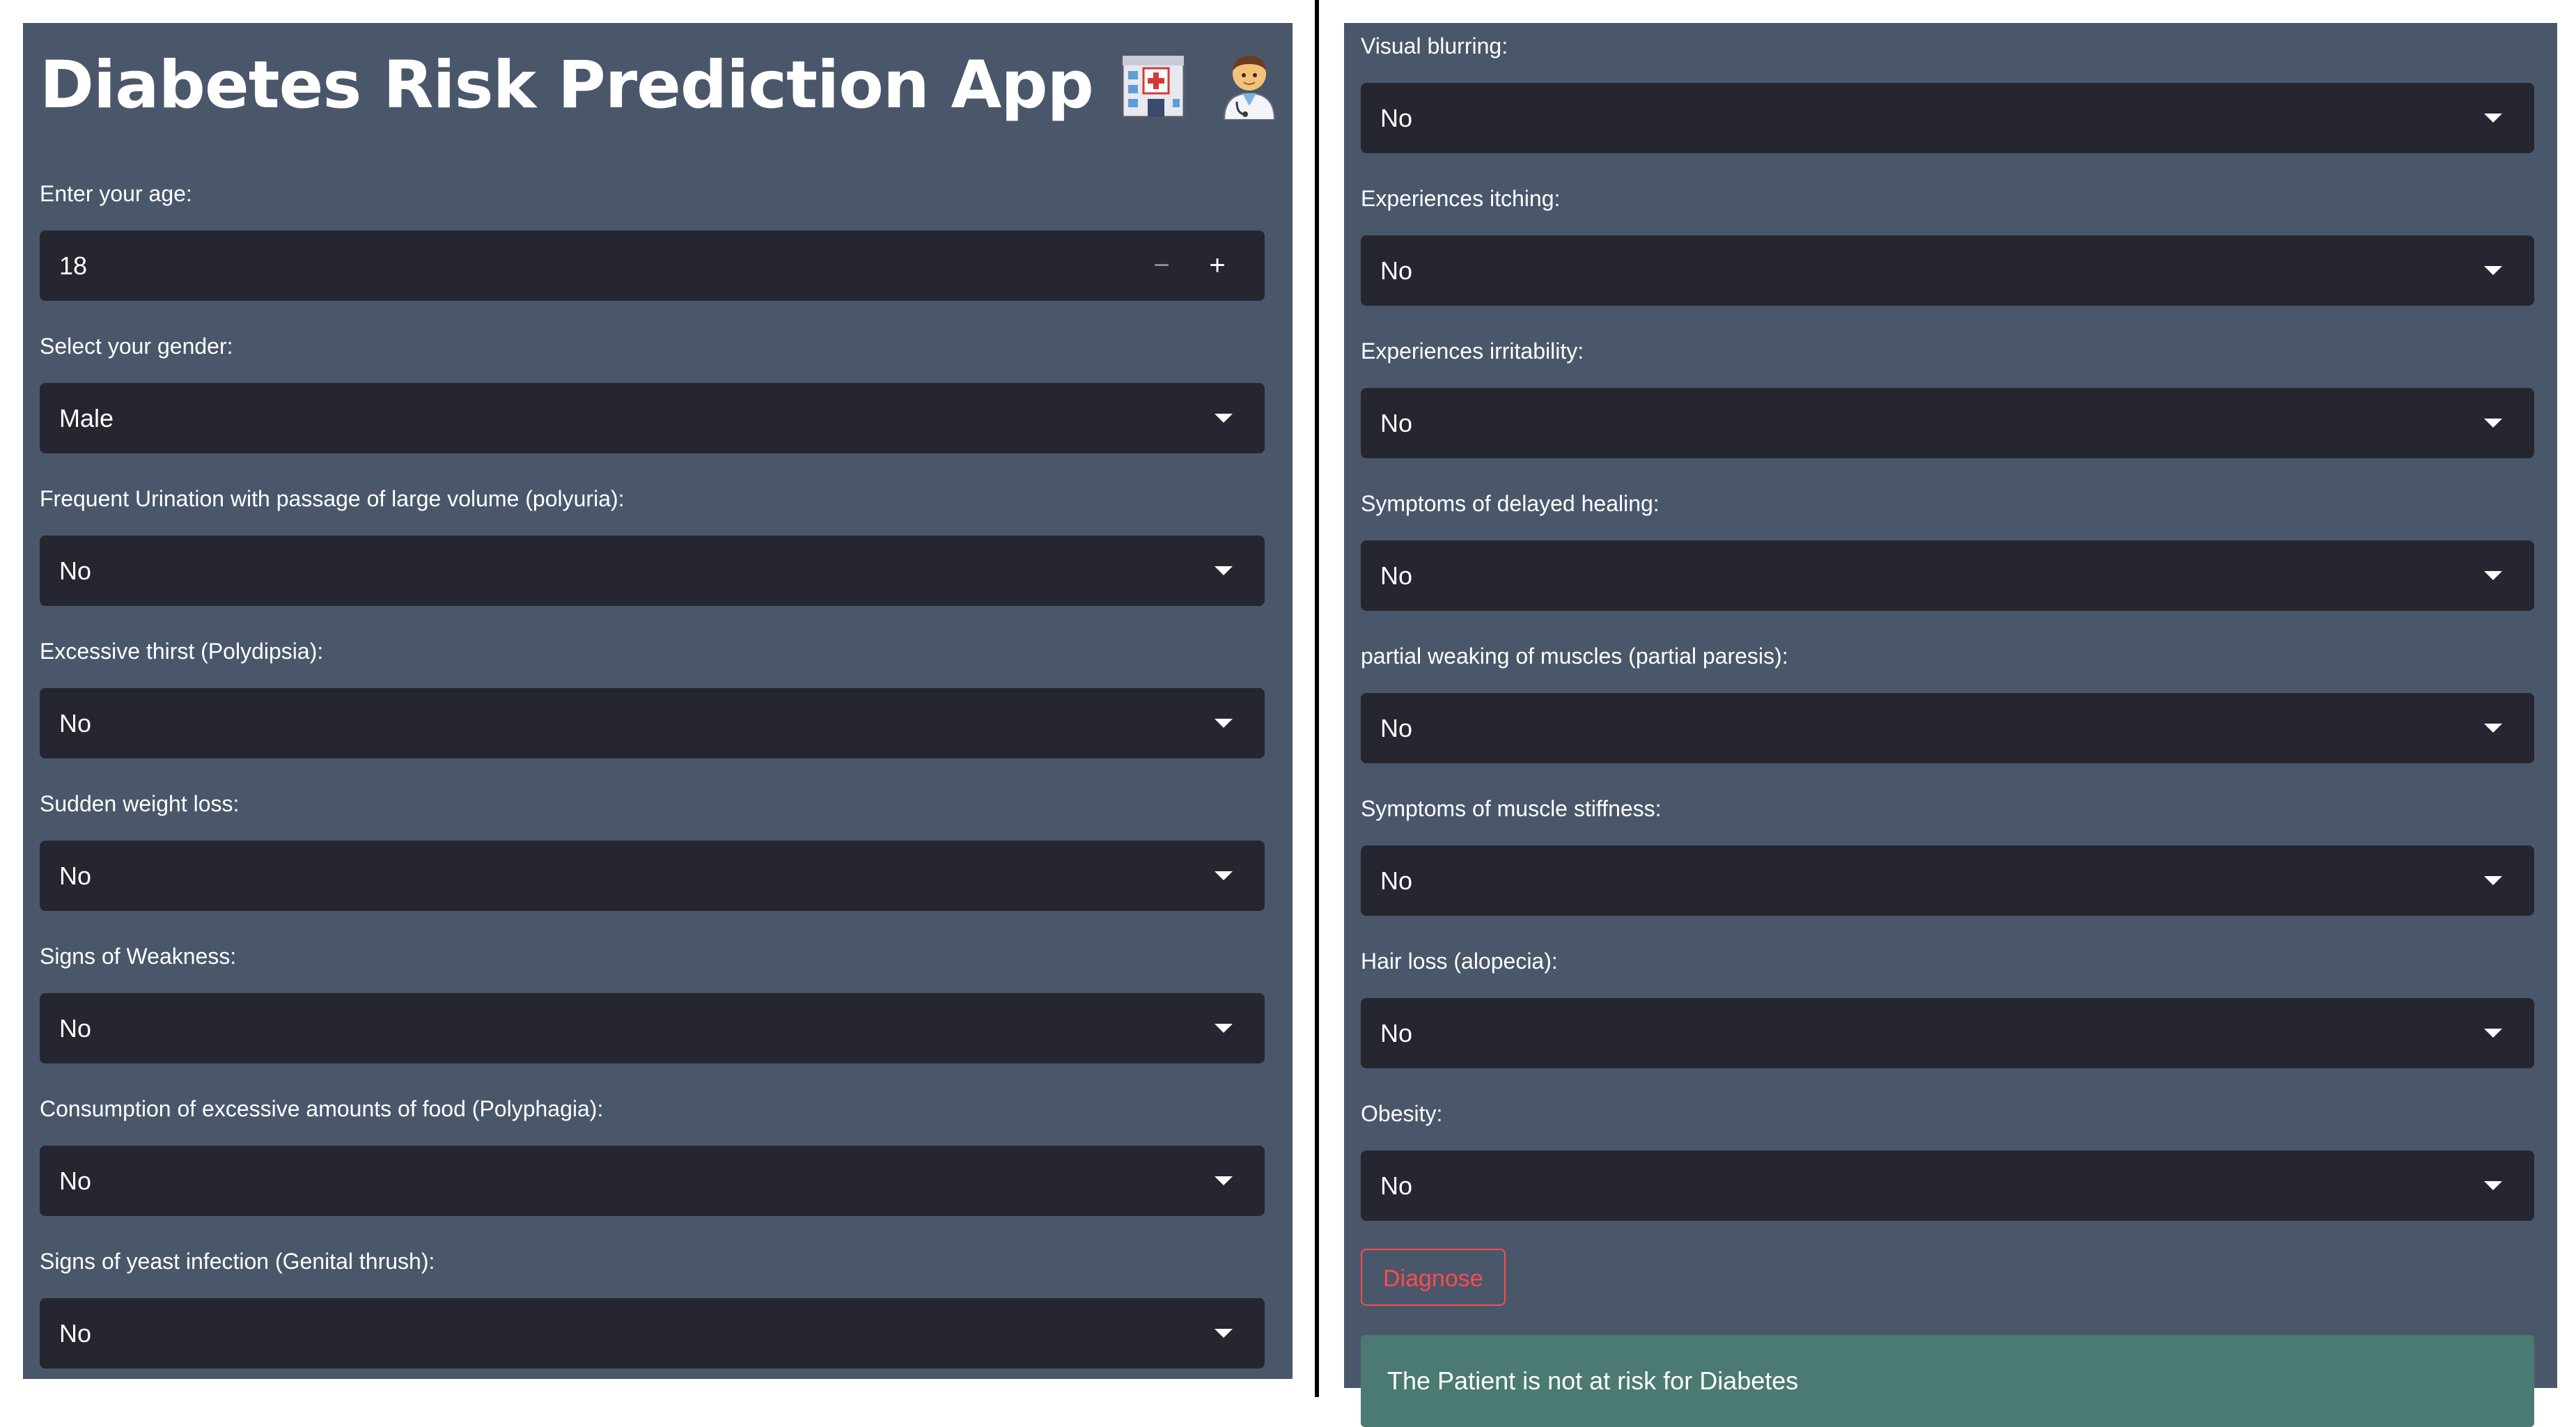 The width and height of the screenshot is (2576, 1427). I want to click on symptom-label: Sudden weight loss:, so click(140, 803).